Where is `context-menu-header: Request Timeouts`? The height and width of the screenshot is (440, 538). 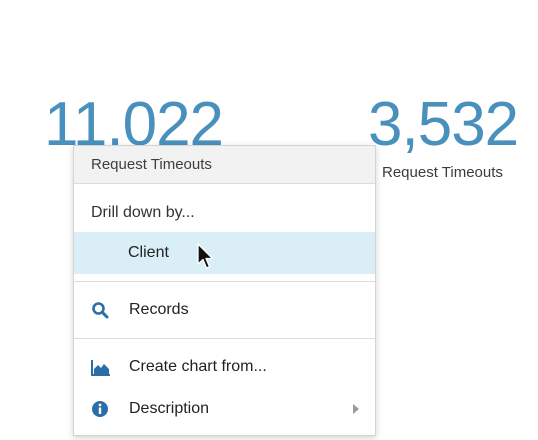
context-menu-header: Request Timeouts is located at coordinates (224, 165).